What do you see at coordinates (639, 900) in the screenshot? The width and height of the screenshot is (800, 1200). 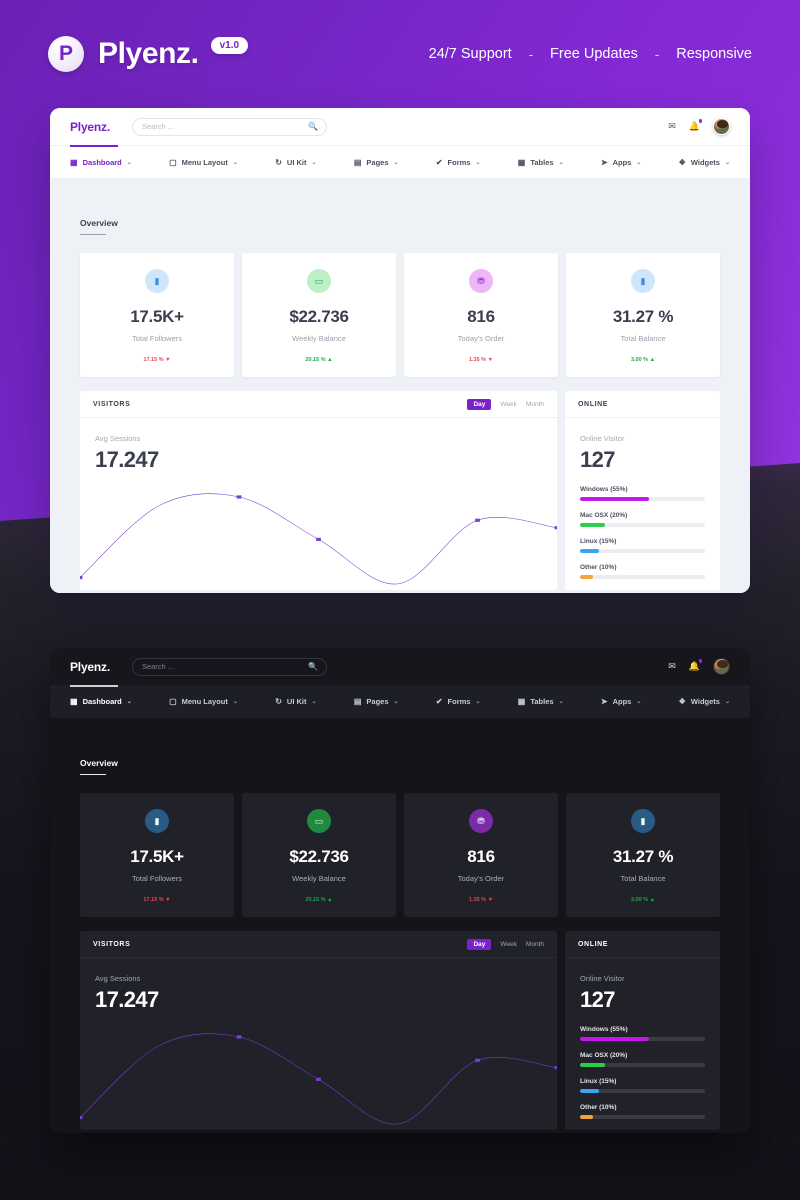 I see `stat-trend-value: 3.00 %` at bounding box center [639, 900].